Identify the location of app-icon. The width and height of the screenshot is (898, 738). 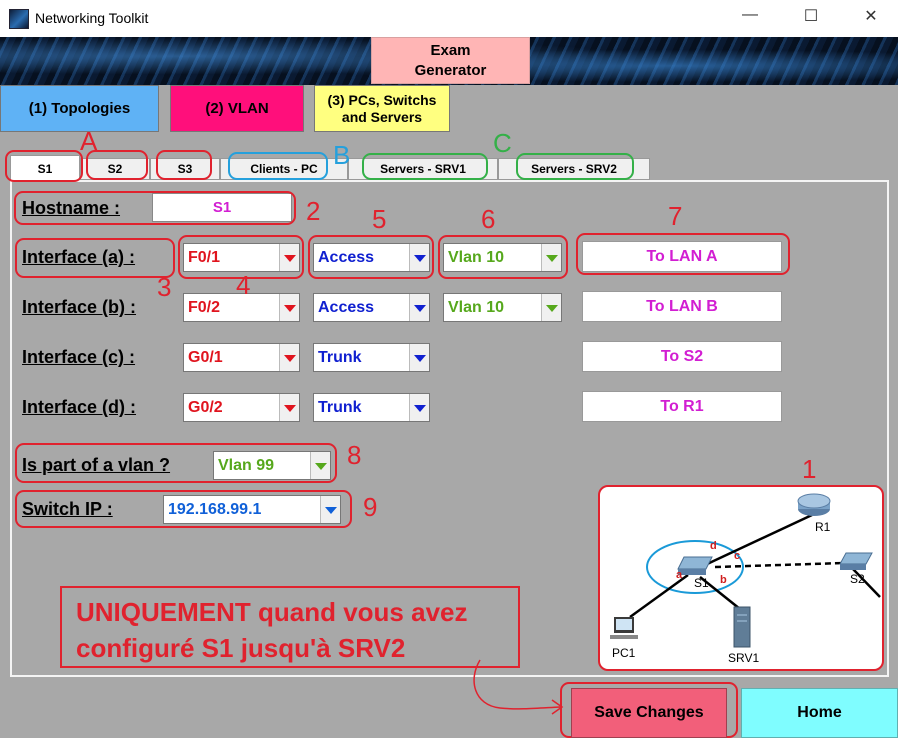
(19, 19).